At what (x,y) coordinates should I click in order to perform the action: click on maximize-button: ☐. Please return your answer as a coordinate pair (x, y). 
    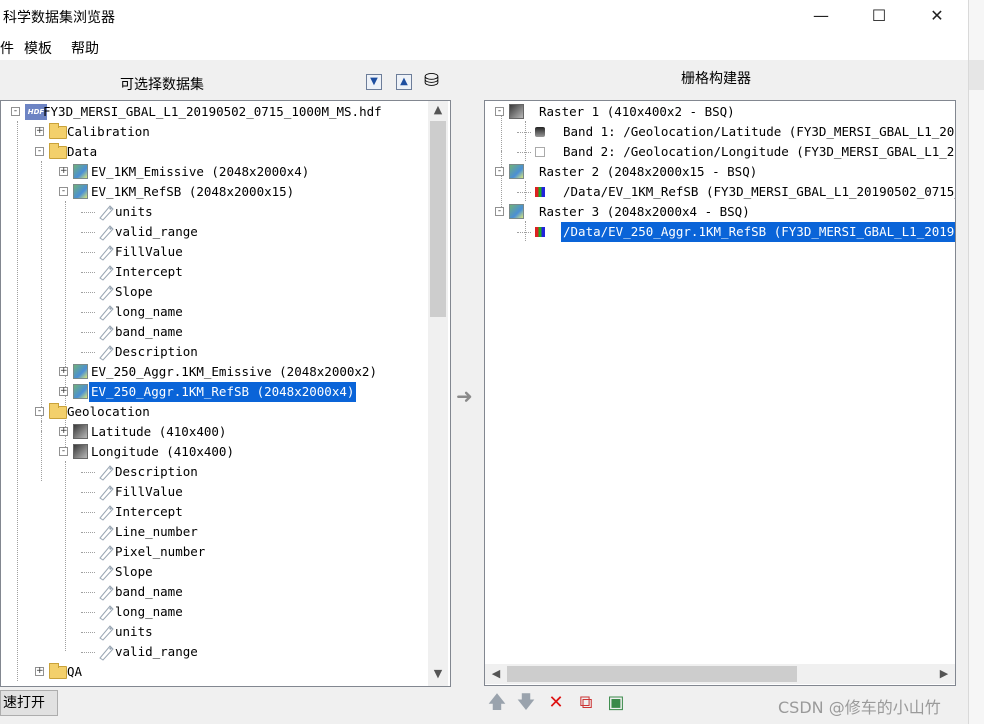
    Looking at the image, I should click on (879, 16).